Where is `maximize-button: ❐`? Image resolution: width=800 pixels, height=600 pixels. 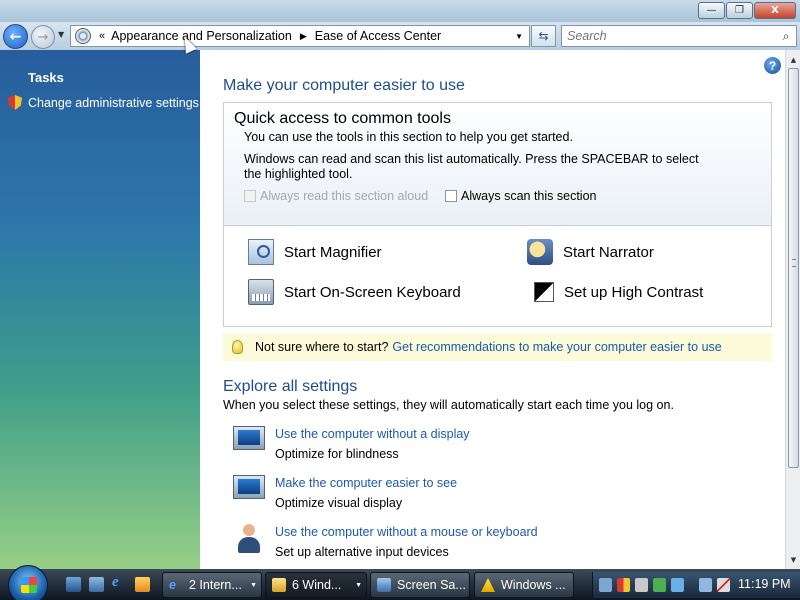
maximize-button: ❐ is located at coordinates (739, 10).